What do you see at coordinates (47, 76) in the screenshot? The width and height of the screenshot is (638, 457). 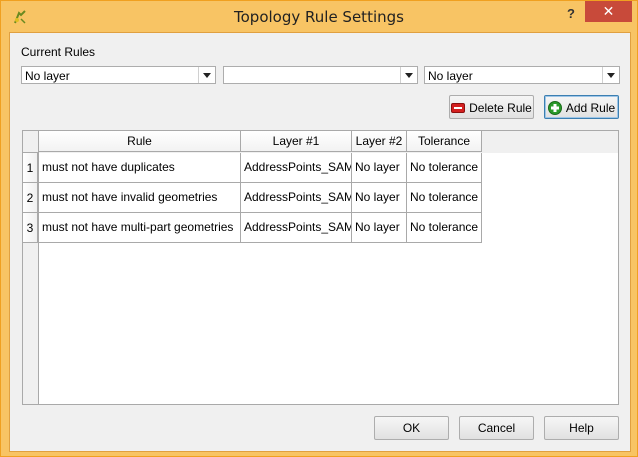 I see `layer1-combo-value: No layer` at bounding box center [47, 76].